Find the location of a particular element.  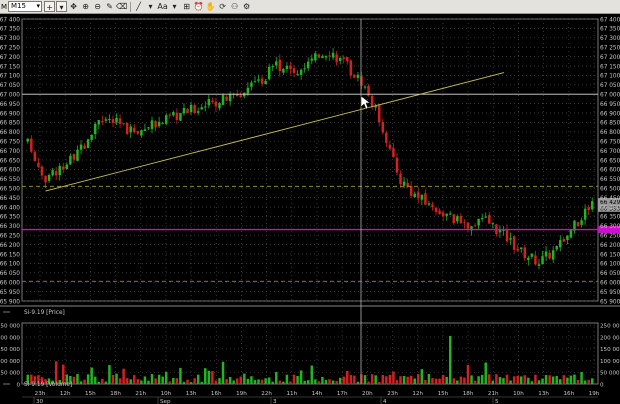

zoom-out-icon: ⊖ is located at coordinates (97, 6).